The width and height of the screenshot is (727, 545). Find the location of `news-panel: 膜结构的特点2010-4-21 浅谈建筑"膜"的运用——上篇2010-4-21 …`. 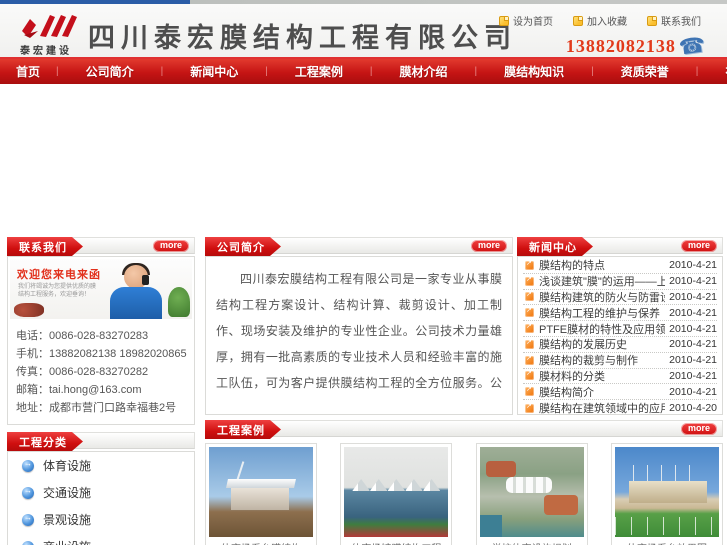

news-panel: 膜结构的特点2010-4-21 浅谈建筑"膜"的运用——上篇2010-4-21 … is located at coordinates (620, 335).